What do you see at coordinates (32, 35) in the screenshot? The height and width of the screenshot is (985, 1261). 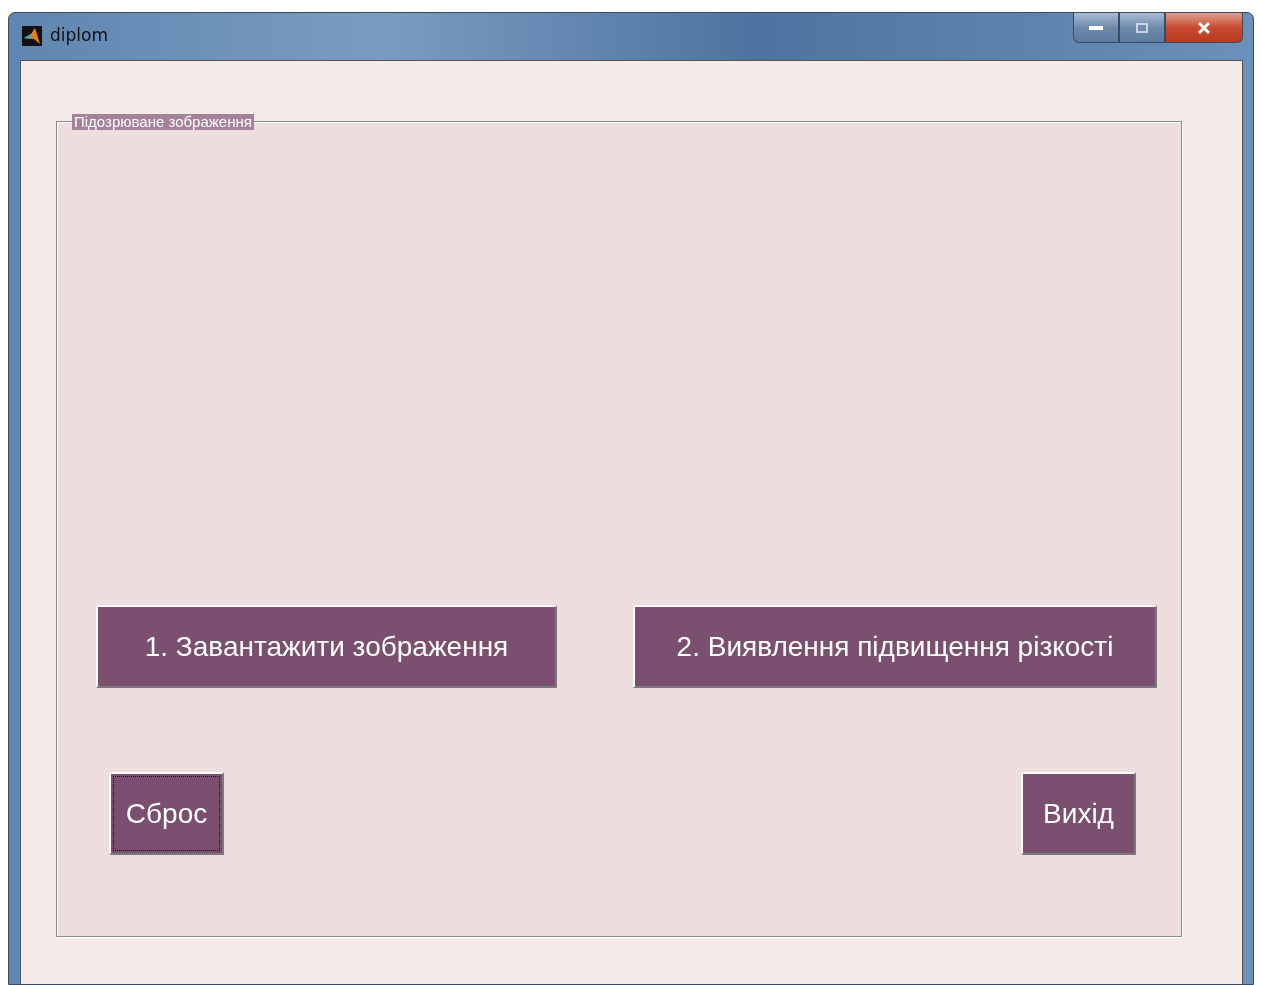 I see `app-logo-icon` at bounding box center [32, 35].